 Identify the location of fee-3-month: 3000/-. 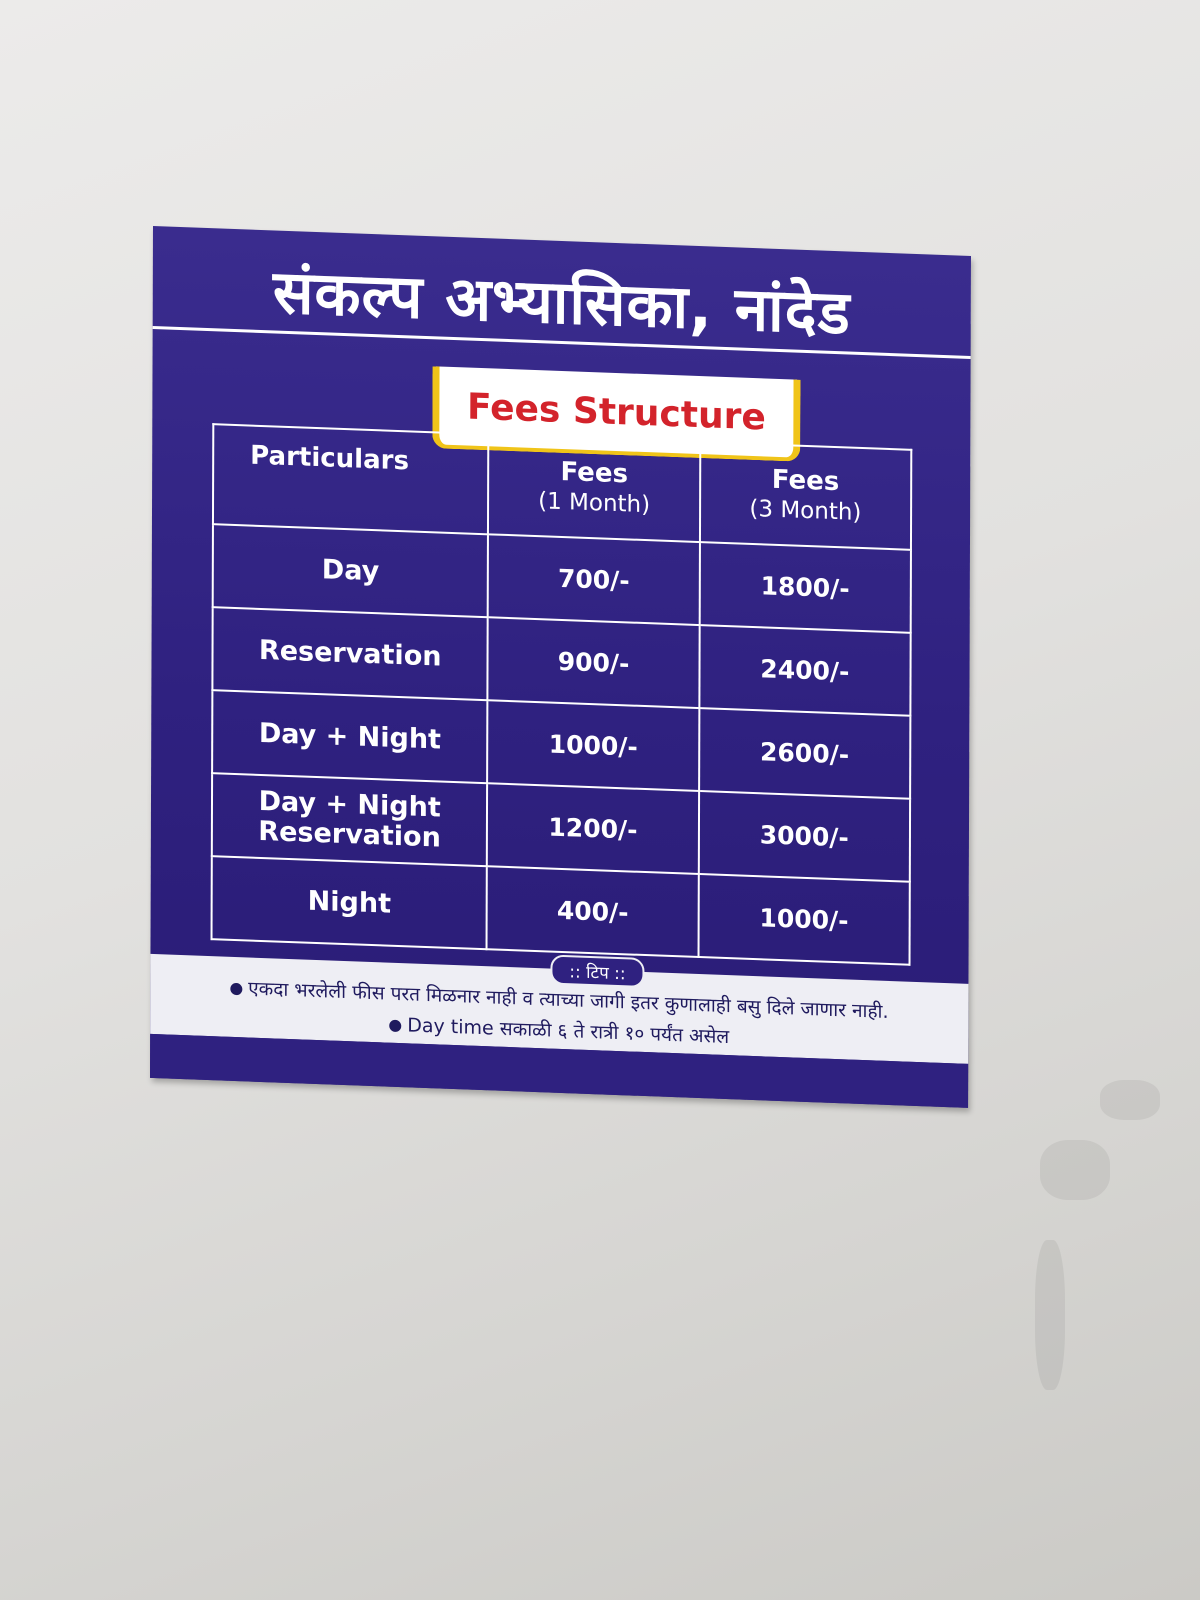
(804, 836).